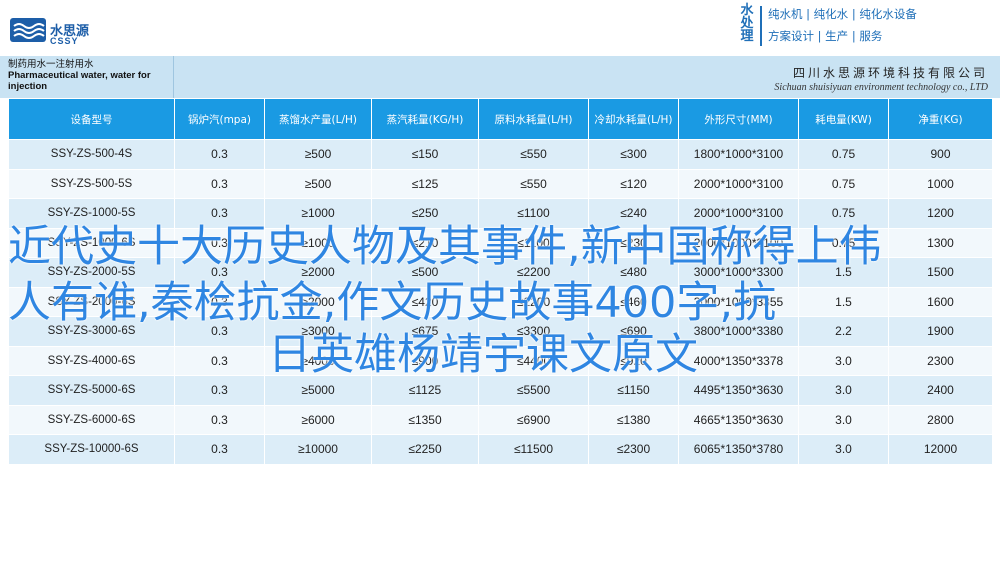  Describe the element at coordinates (843, 119) in the screenshot. I see `col-header-power: 耗电量(KW)` at that location.